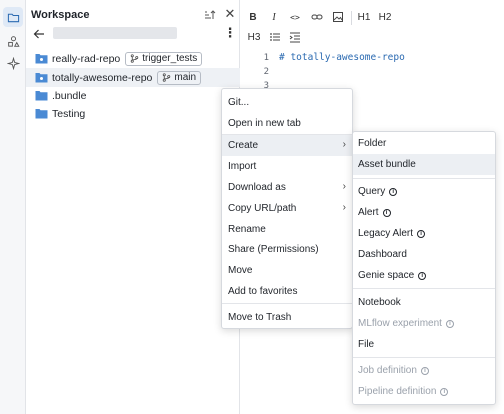 Image resolution: width=504 pixels, height=414 pixels. What do you see at coordinates (424, 302) in the screenshot?
I see `submenu-item-notebook: Notebook` at bounding box center [424, 302].